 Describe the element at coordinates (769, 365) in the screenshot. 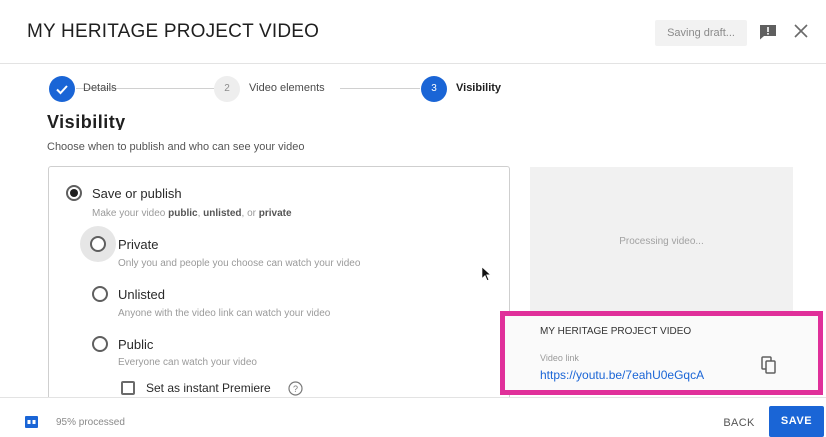

I see `copy-icon` at that location.